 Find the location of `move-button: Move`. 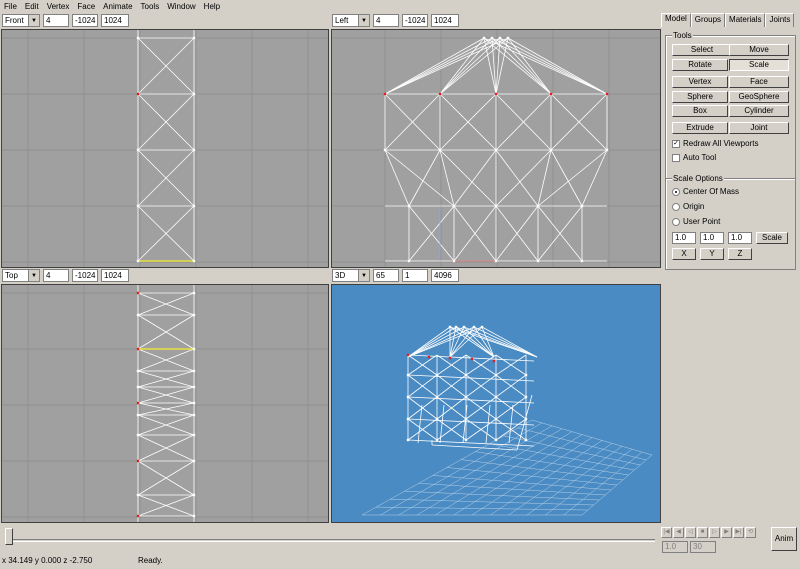

move-button: Move is located at coordinates (759, 50).